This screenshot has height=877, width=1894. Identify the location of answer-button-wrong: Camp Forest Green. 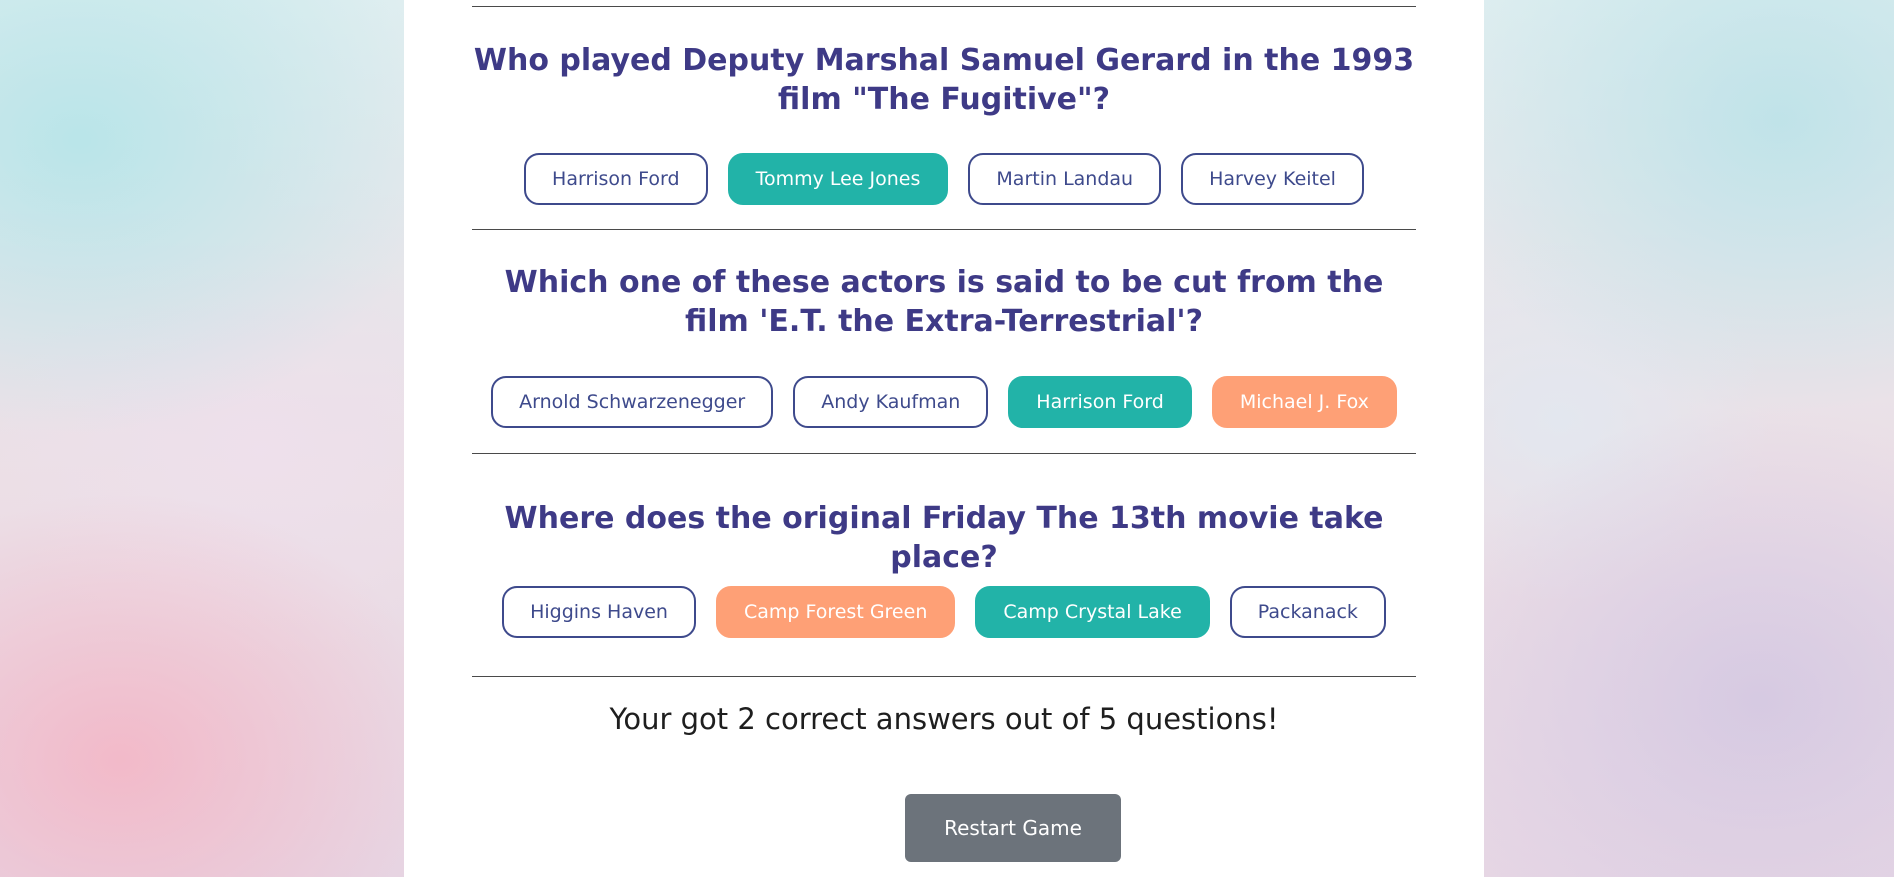
(835, 612).